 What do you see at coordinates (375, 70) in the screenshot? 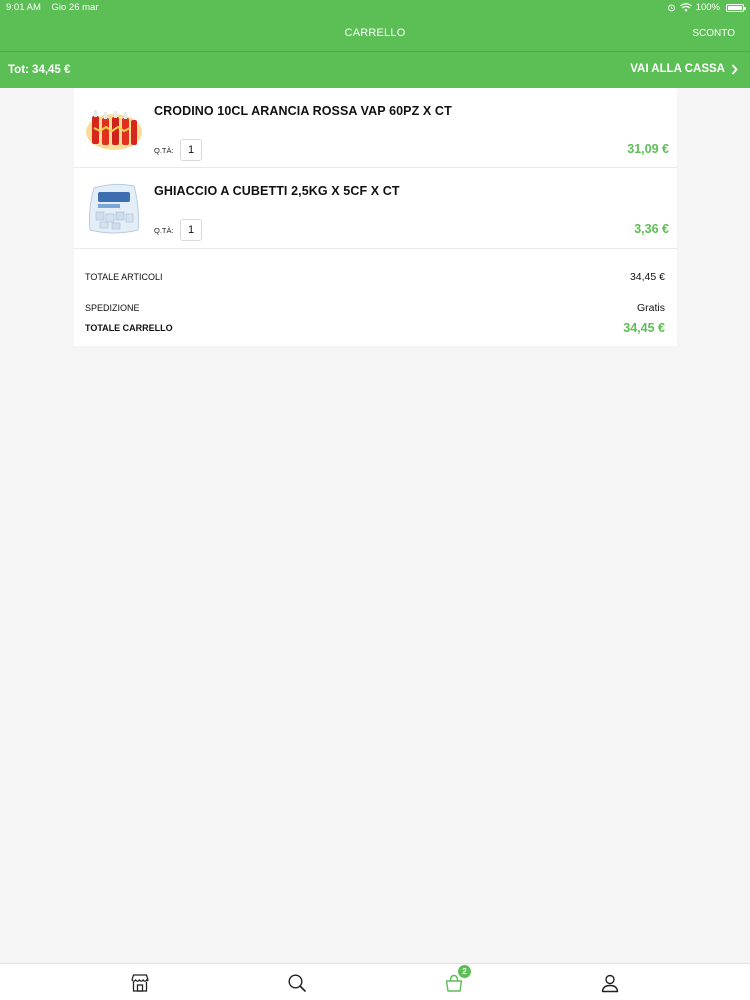
I see `total-bar: Tot: 34,45 € VAI ALLA CASSA` at bounding box center [375, 70].